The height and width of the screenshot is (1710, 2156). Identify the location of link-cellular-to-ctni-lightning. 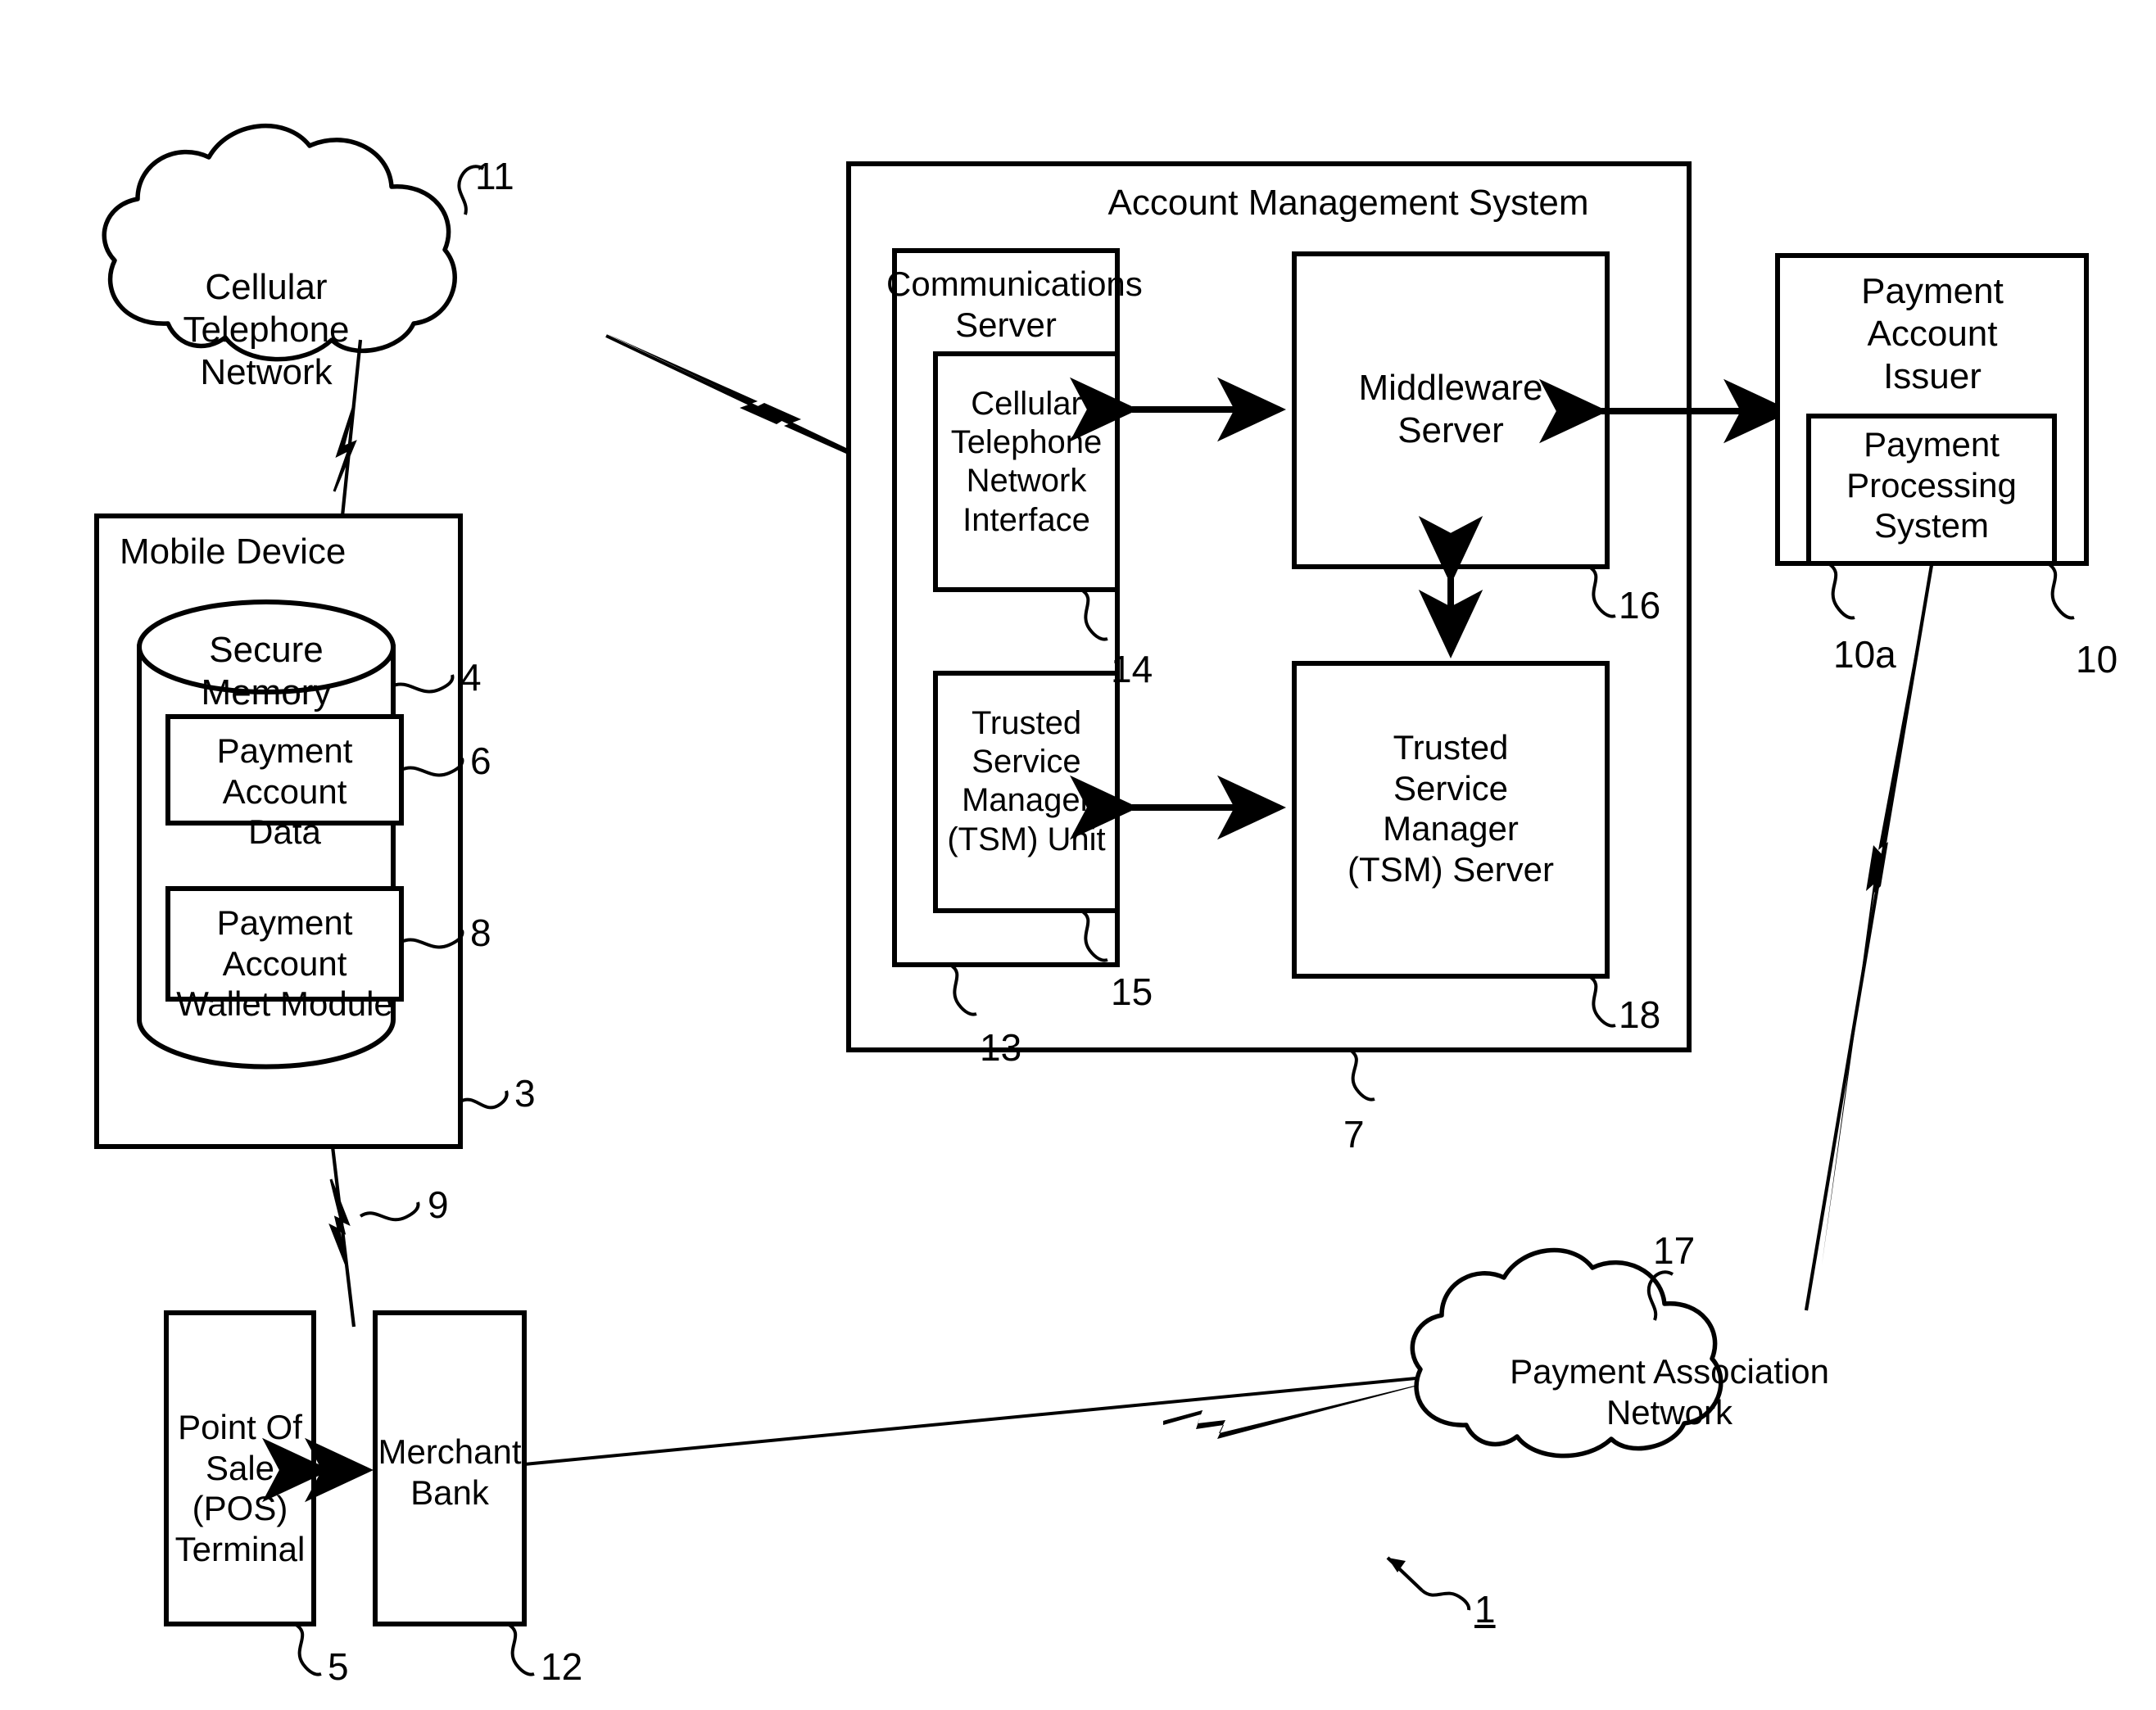
(770, 413).